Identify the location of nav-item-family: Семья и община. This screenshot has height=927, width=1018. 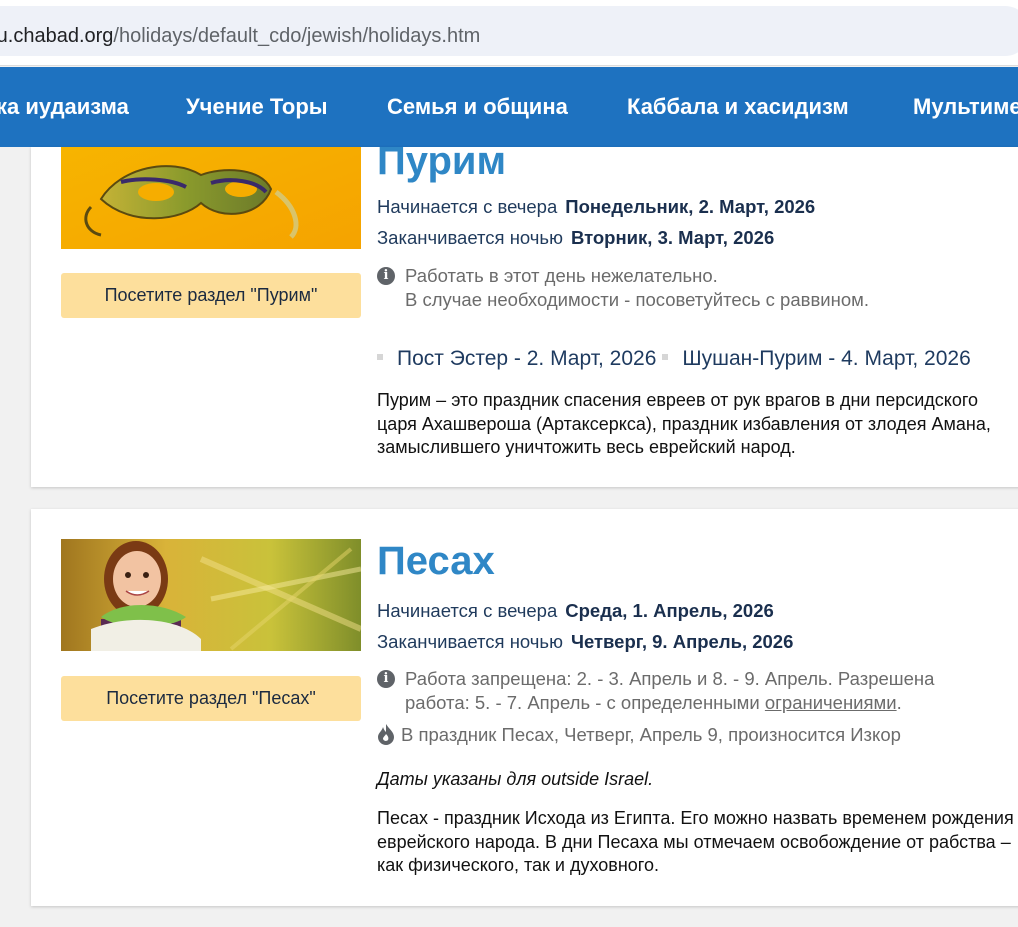
(477, 107).